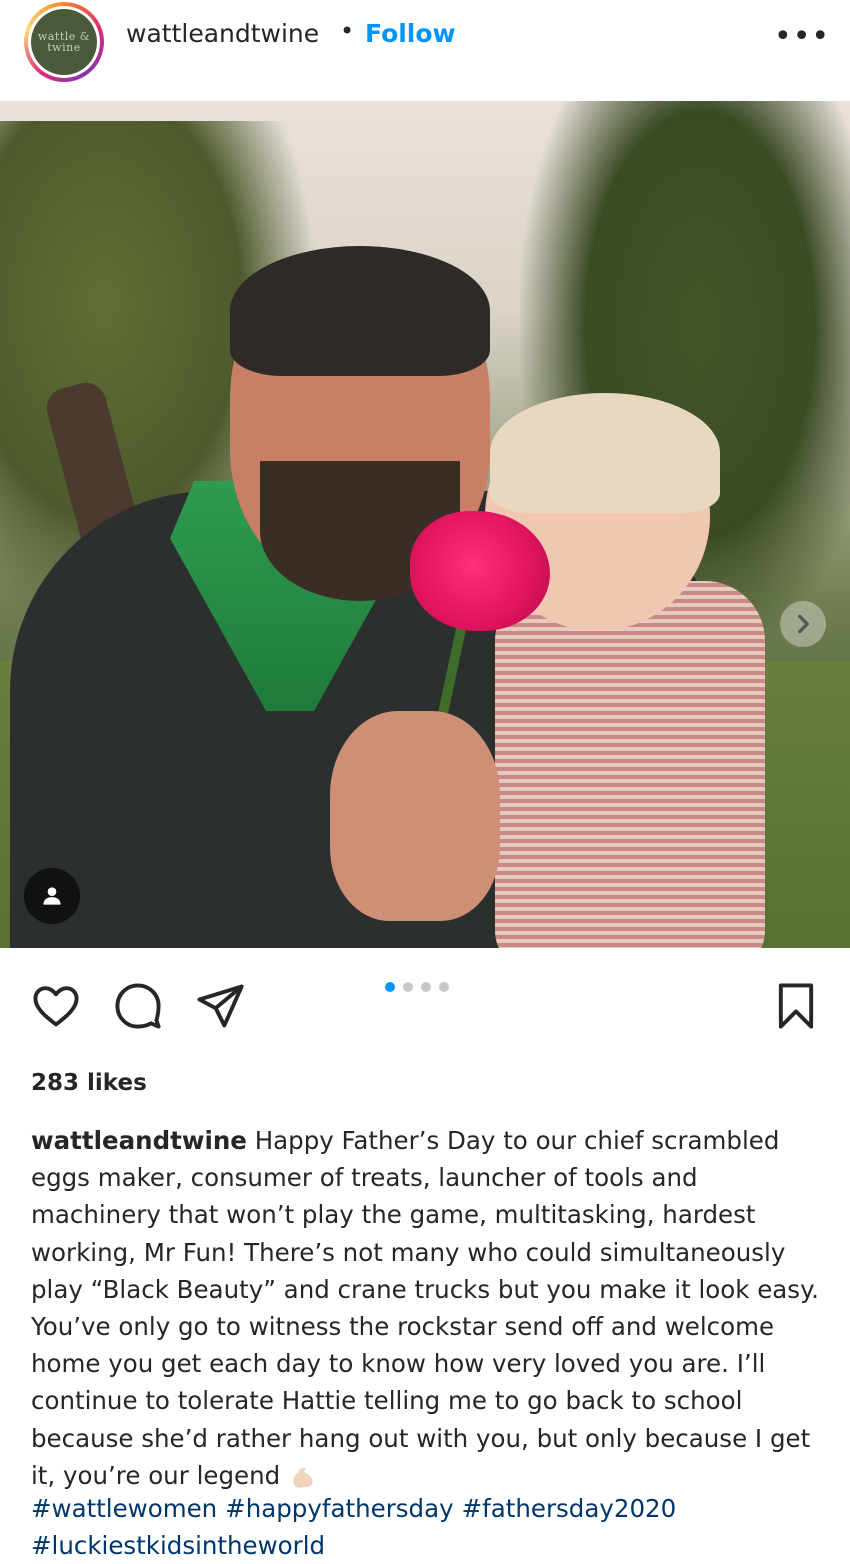 This screenshot has width=850, height=1564. Describe the element at coordinates (802, 37) in the screenshot. I see `more-options-button: •••` at that location.